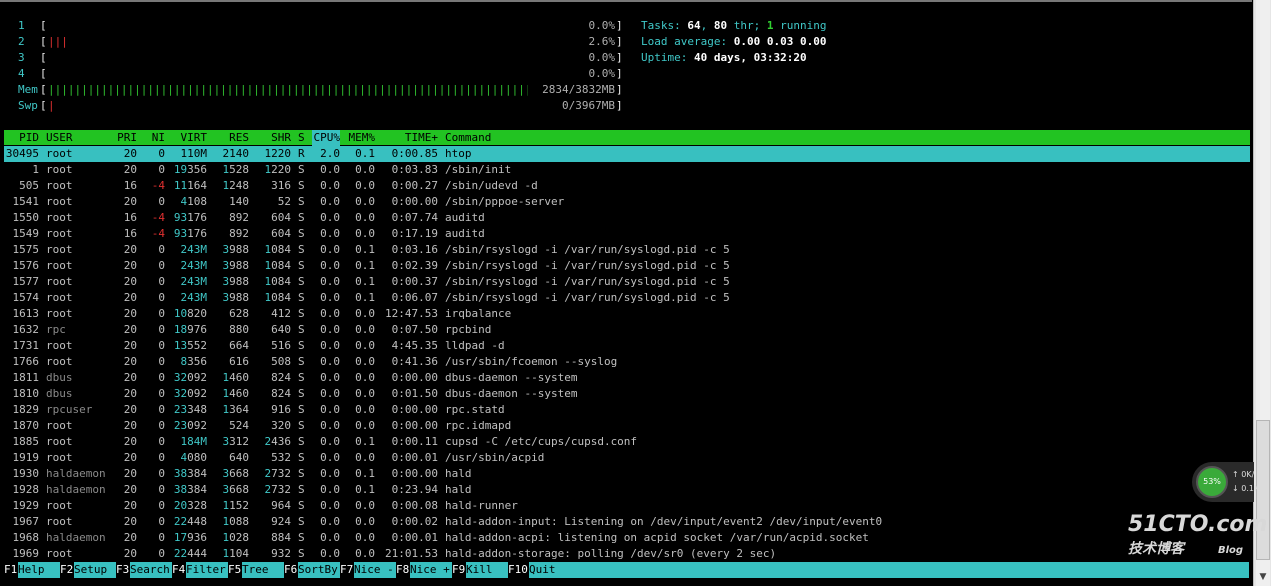  What do you see at coordinates (889, 570) in the screenshot?
I see `fkey-label-quit: Quit` at bounding box center [889, 570].